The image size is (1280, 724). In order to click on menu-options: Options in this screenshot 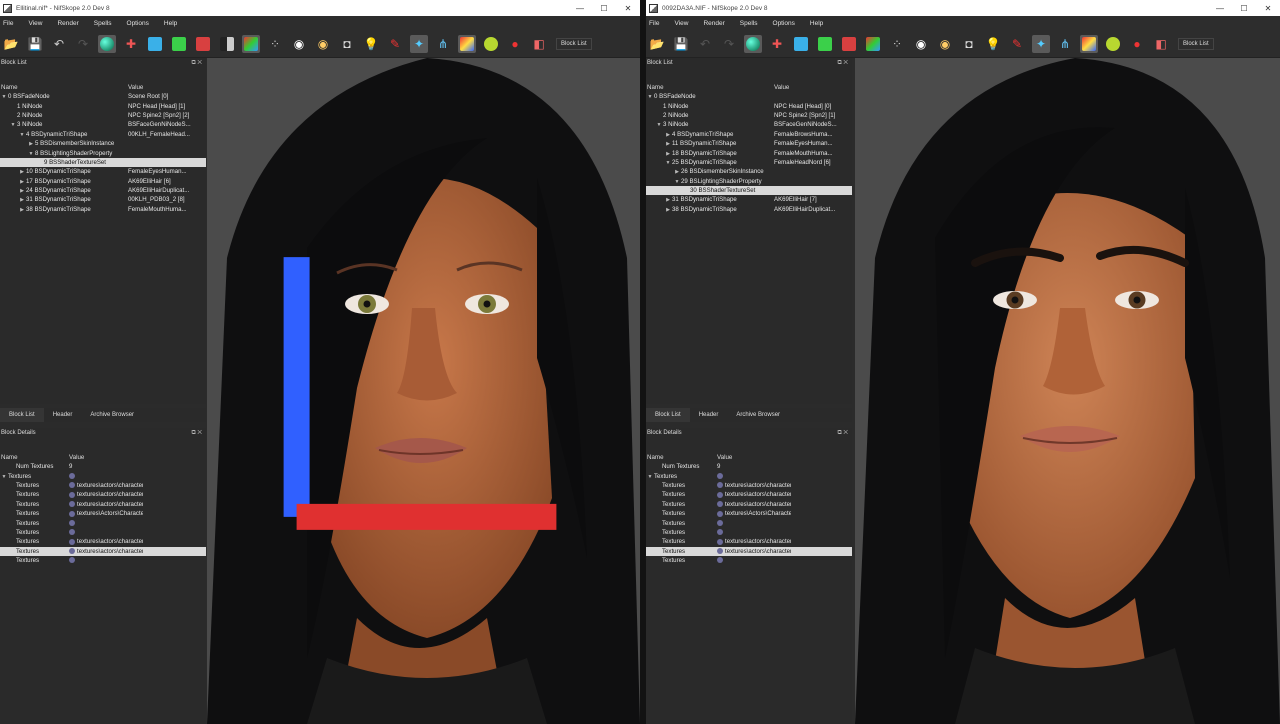, I will do `click(784, 23)`.